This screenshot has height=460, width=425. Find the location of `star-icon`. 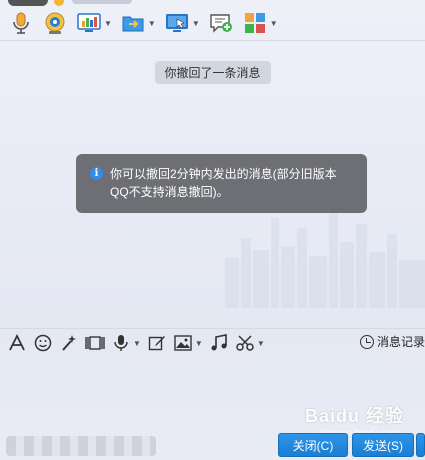

star-icon is located at coordinates (59, 3).